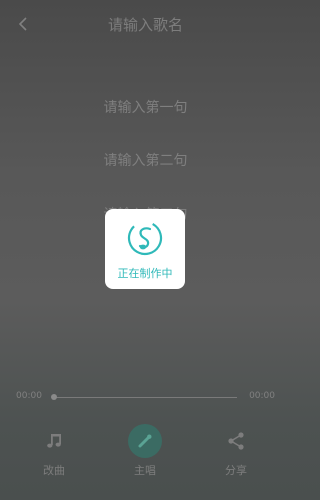 Image resolution: width=320 pixels, height=500 pixels. What do you see at coordinates (145, 107) in the screenshot?
I see `lyric-line-1: 请输入第一句` at bounding box center [145, 107].